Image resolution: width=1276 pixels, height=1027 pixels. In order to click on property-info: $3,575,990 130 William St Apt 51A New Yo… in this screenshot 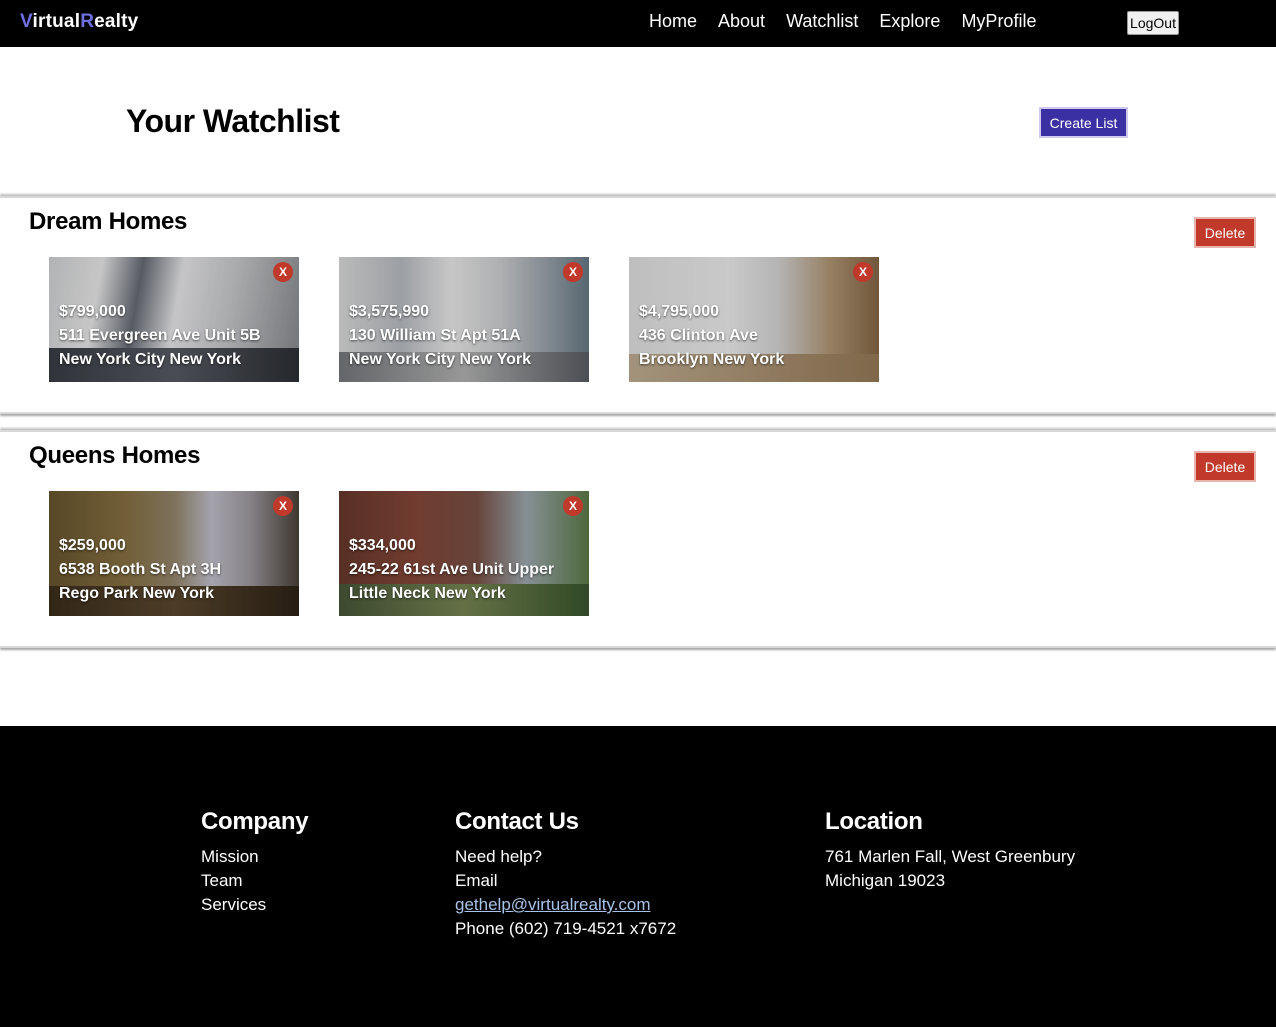, I will do `click(440, 336)`.